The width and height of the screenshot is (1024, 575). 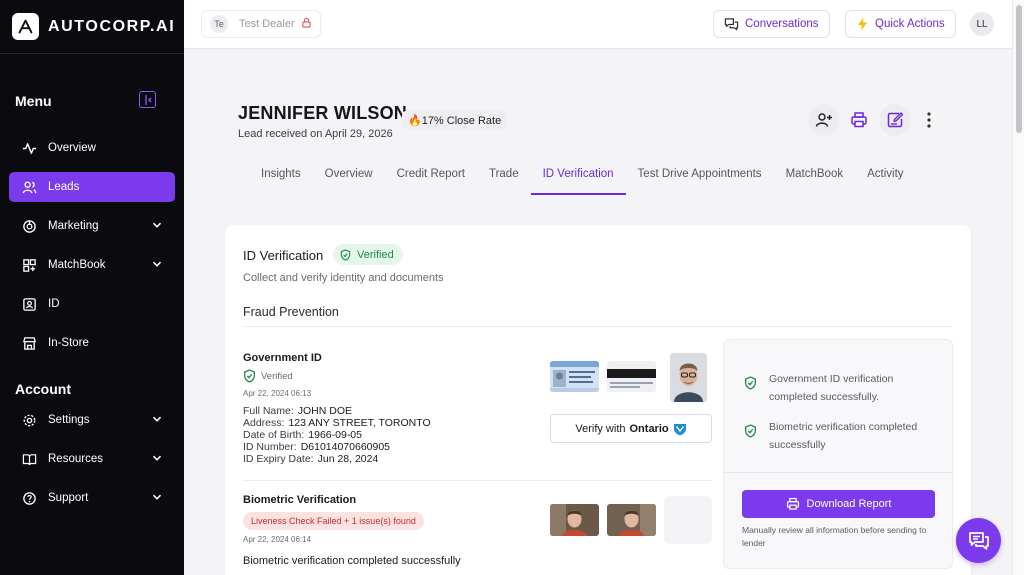 What do you see at coordinates (92, 304) in the screenshot?
I see `sidebar-item-id: ID` at bounding box center [92, 304].